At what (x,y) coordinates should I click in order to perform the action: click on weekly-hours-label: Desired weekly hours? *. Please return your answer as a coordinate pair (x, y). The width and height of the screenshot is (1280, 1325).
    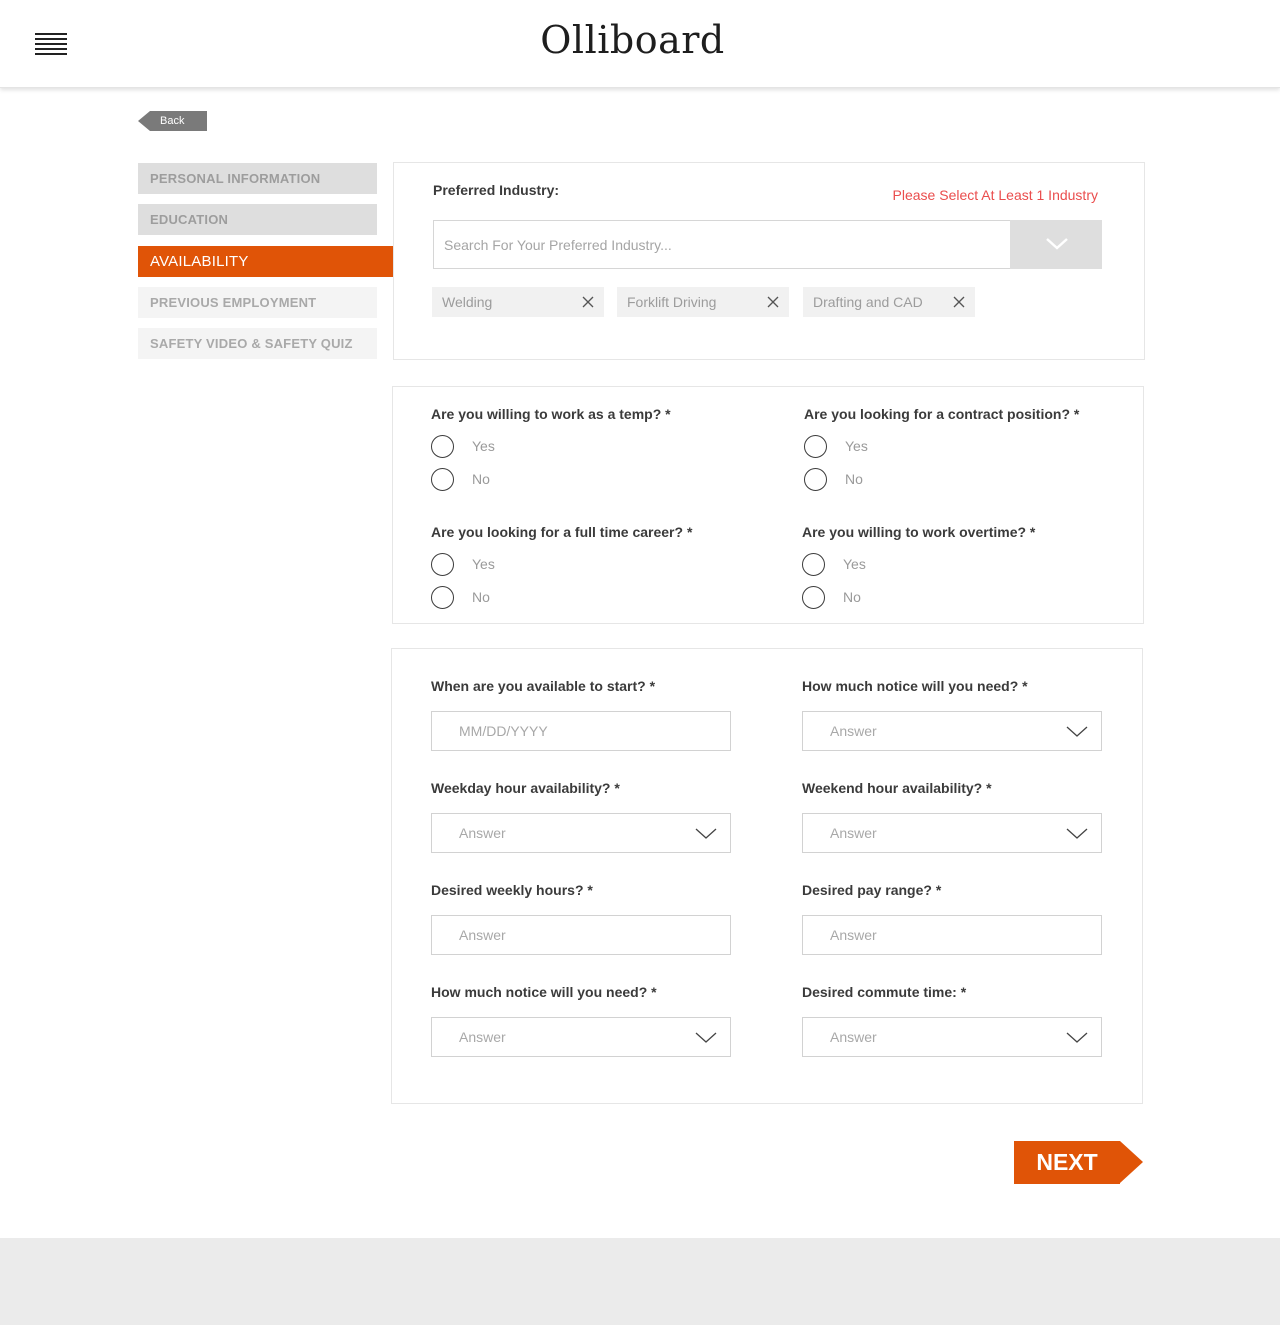
    Looking at the image, I should click on (512, 890).